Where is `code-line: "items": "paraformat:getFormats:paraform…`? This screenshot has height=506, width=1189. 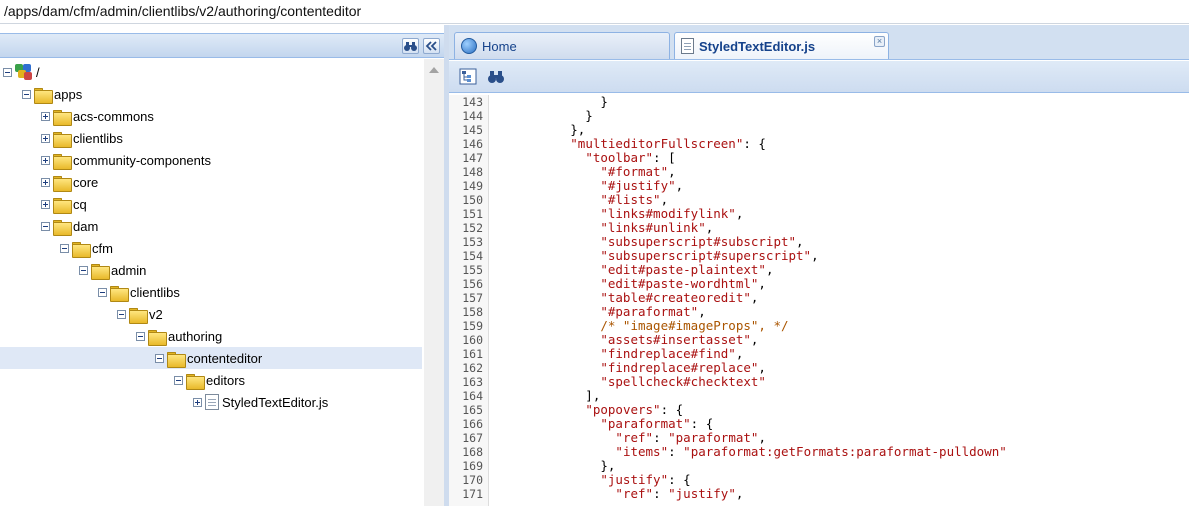
code-line: "items": "paraformat:getFormats:paraform… is located at coordinates (750, 452).